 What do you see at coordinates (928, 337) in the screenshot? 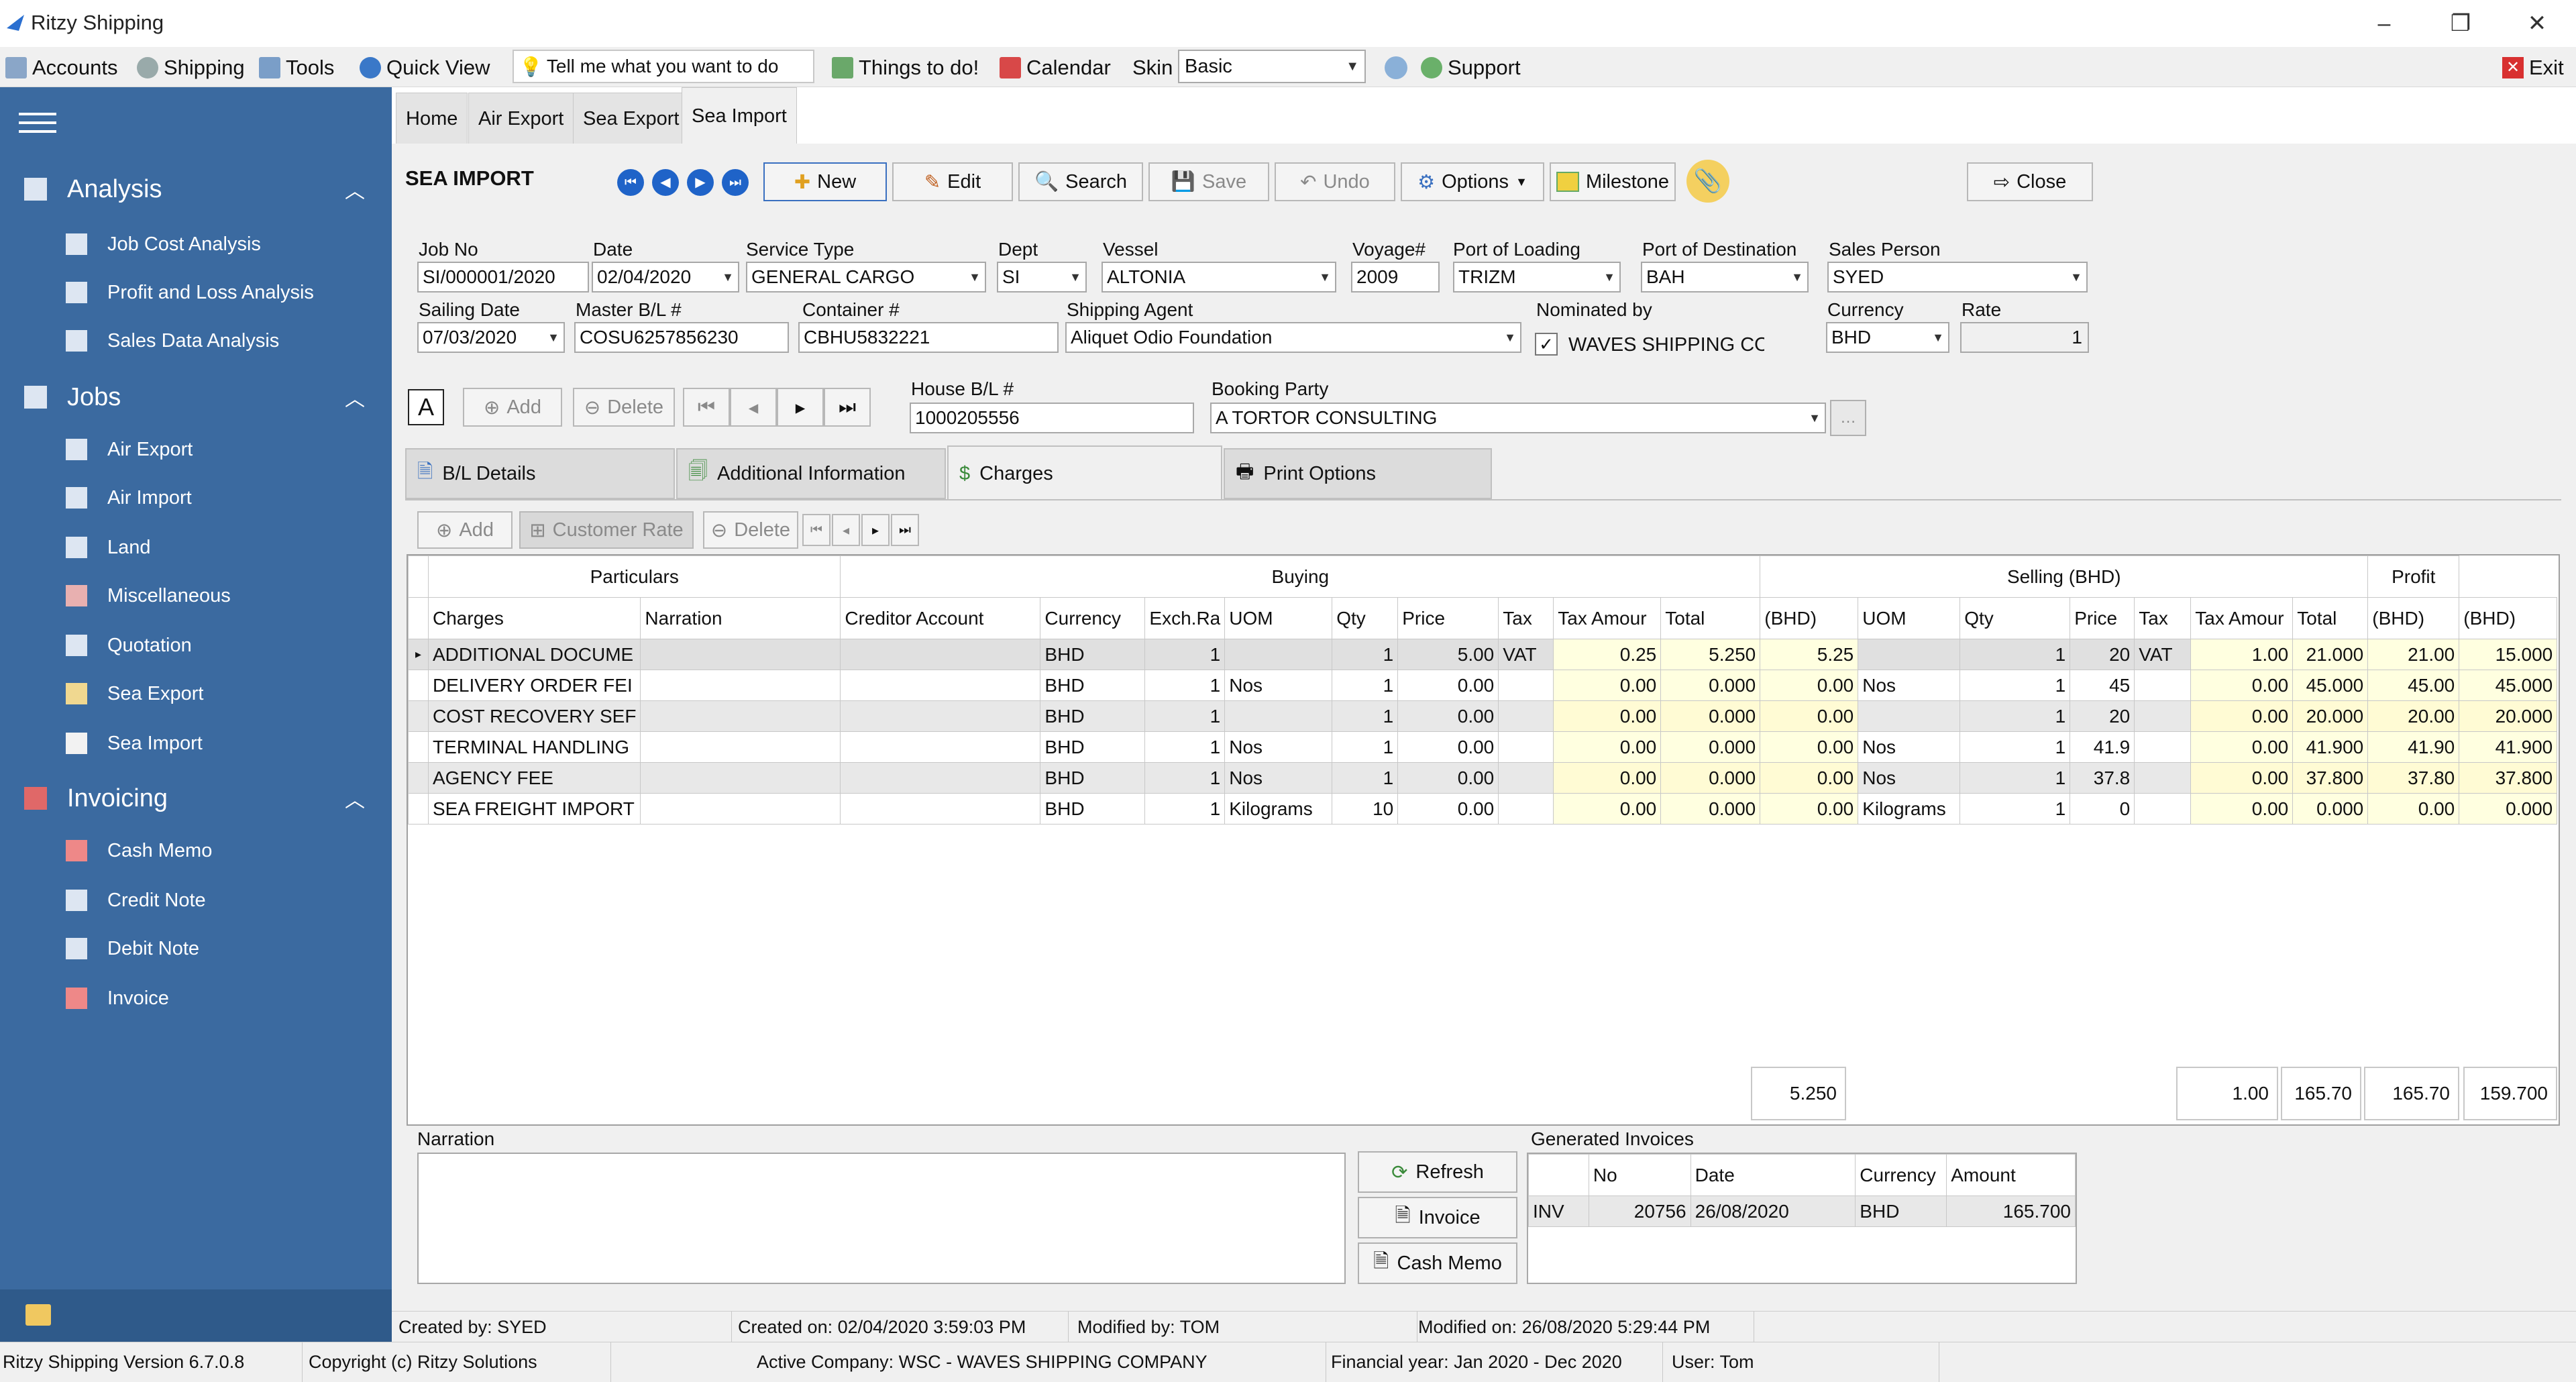
I see `container-field: CBHU5832221` at bounding box center [928, 337].